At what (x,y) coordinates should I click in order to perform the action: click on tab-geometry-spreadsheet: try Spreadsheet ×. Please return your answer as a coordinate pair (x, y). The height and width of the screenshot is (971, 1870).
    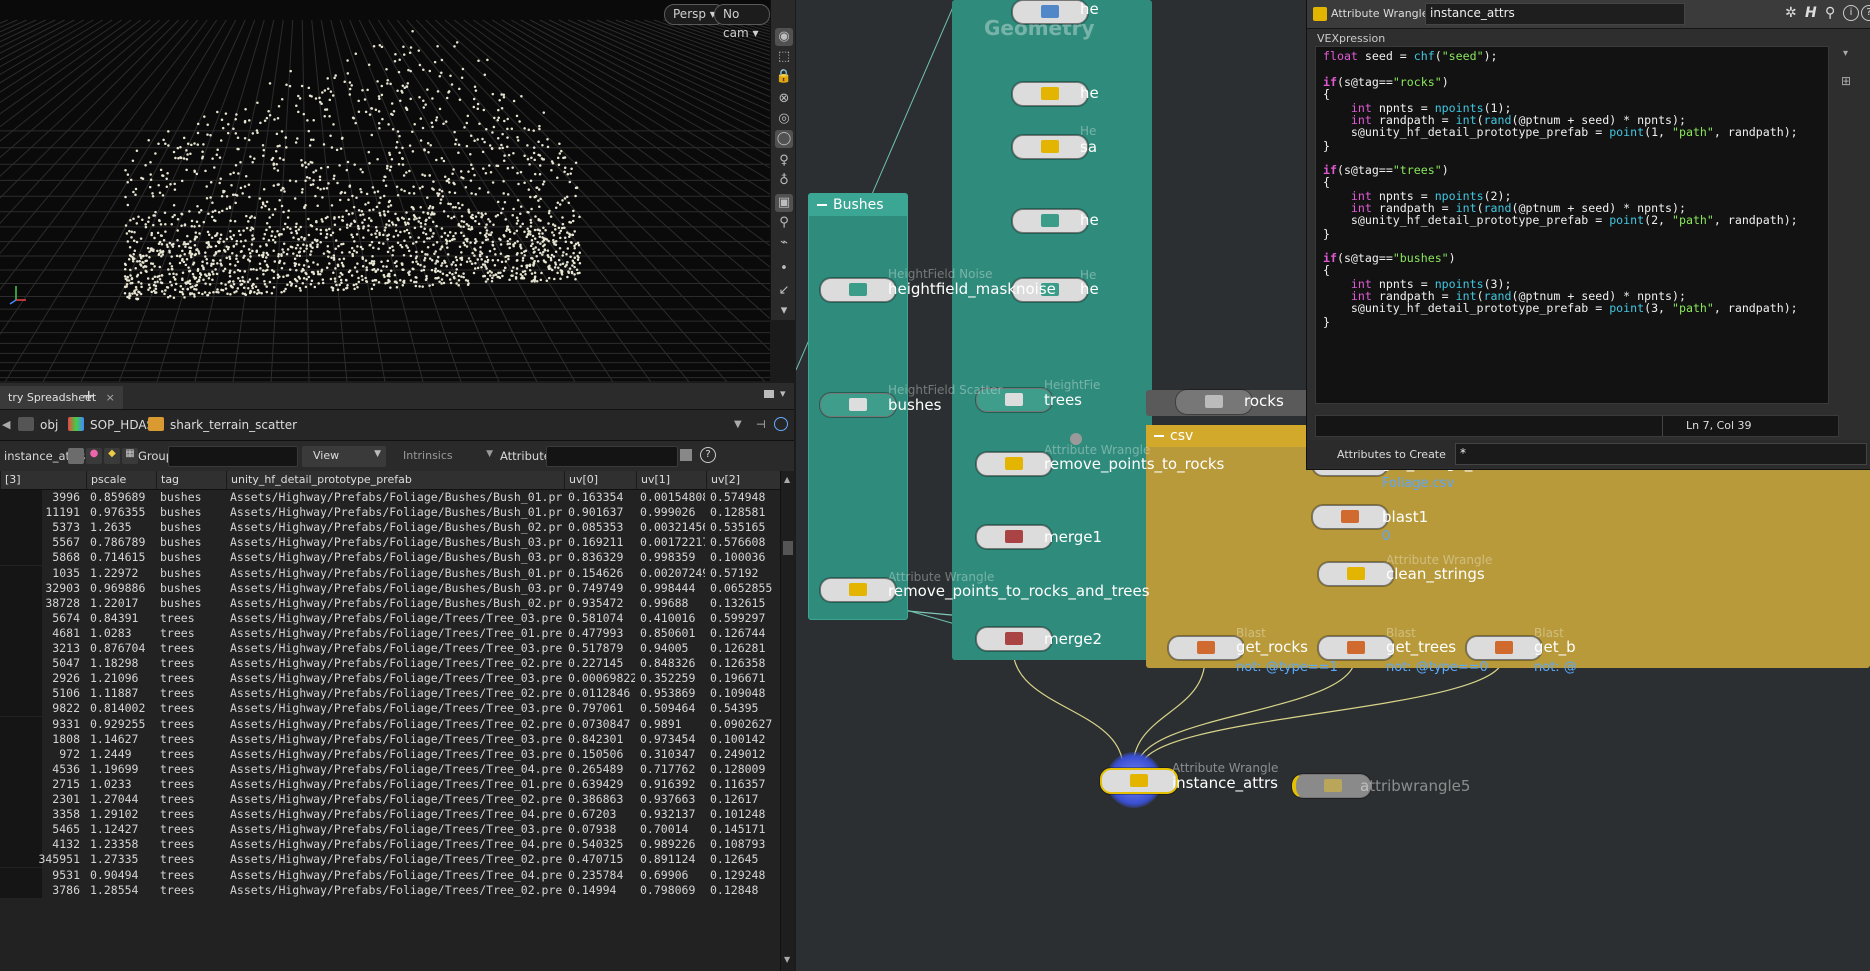
    Looking at the image, I should click on (61, 397).